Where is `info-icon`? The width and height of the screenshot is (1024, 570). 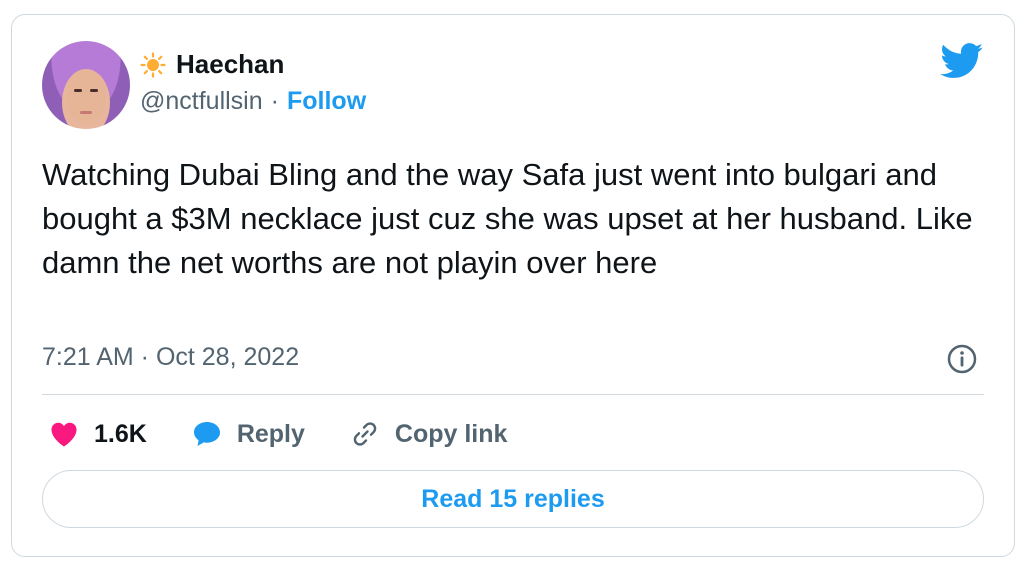
info-icon is located at coordinates (962, 359).